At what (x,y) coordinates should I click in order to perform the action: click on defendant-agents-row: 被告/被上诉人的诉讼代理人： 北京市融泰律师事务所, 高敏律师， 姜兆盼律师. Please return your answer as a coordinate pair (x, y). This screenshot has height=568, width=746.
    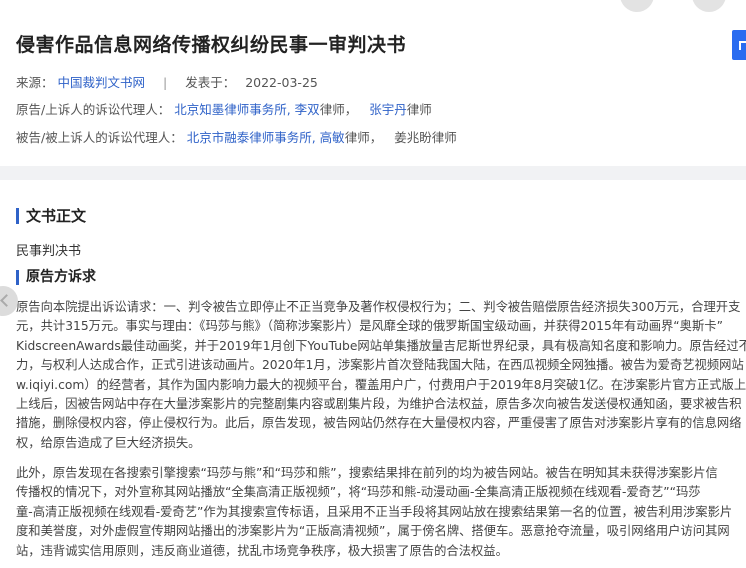
    Looking at the image, I should click on (236, 136).